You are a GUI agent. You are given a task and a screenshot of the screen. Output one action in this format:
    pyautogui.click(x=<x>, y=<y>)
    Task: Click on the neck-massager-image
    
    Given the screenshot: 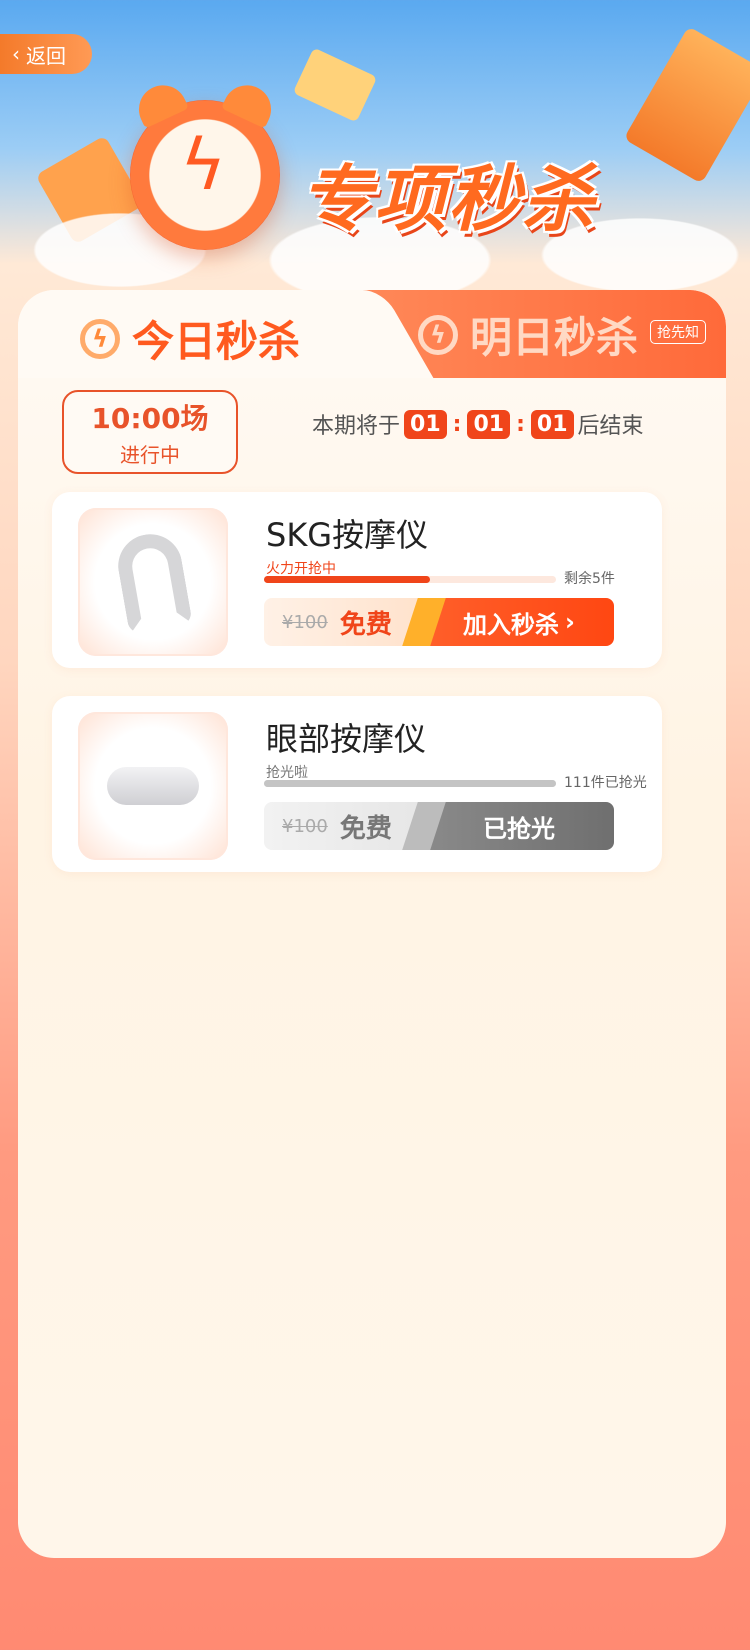 What is the action you would take?
    pyautogui.click(x=153, y=582)
    